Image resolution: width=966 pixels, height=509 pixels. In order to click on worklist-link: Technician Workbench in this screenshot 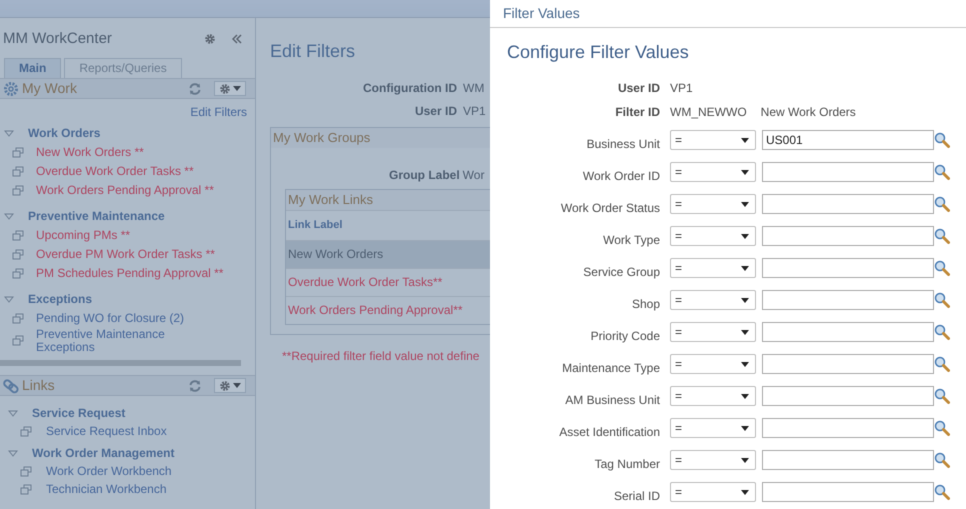, I will do `click(106, 489)`.